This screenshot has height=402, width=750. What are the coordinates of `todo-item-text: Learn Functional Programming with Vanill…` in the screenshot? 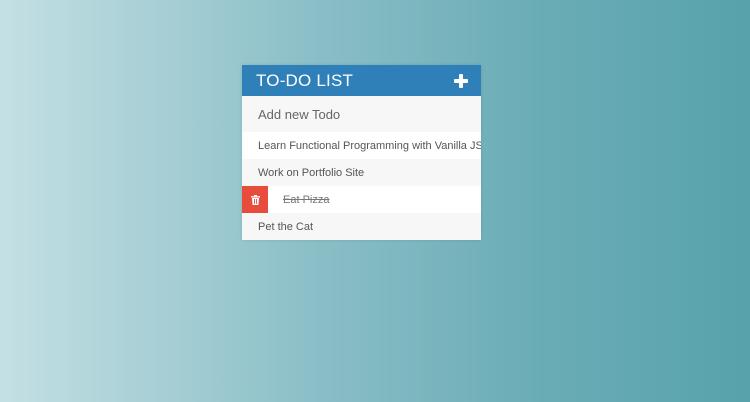 It's located at (369, 145).